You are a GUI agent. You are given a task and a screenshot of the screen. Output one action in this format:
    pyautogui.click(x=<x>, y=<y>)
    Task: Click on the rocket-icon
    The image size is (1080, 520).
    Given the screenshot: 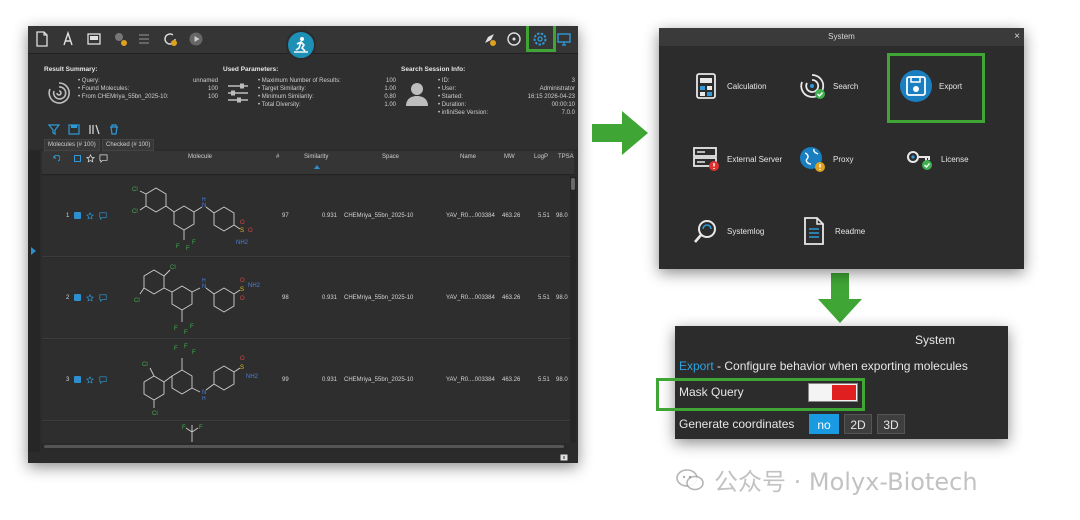 What is the action you would take?
    pyautogui.click(x=489, y=39)
    